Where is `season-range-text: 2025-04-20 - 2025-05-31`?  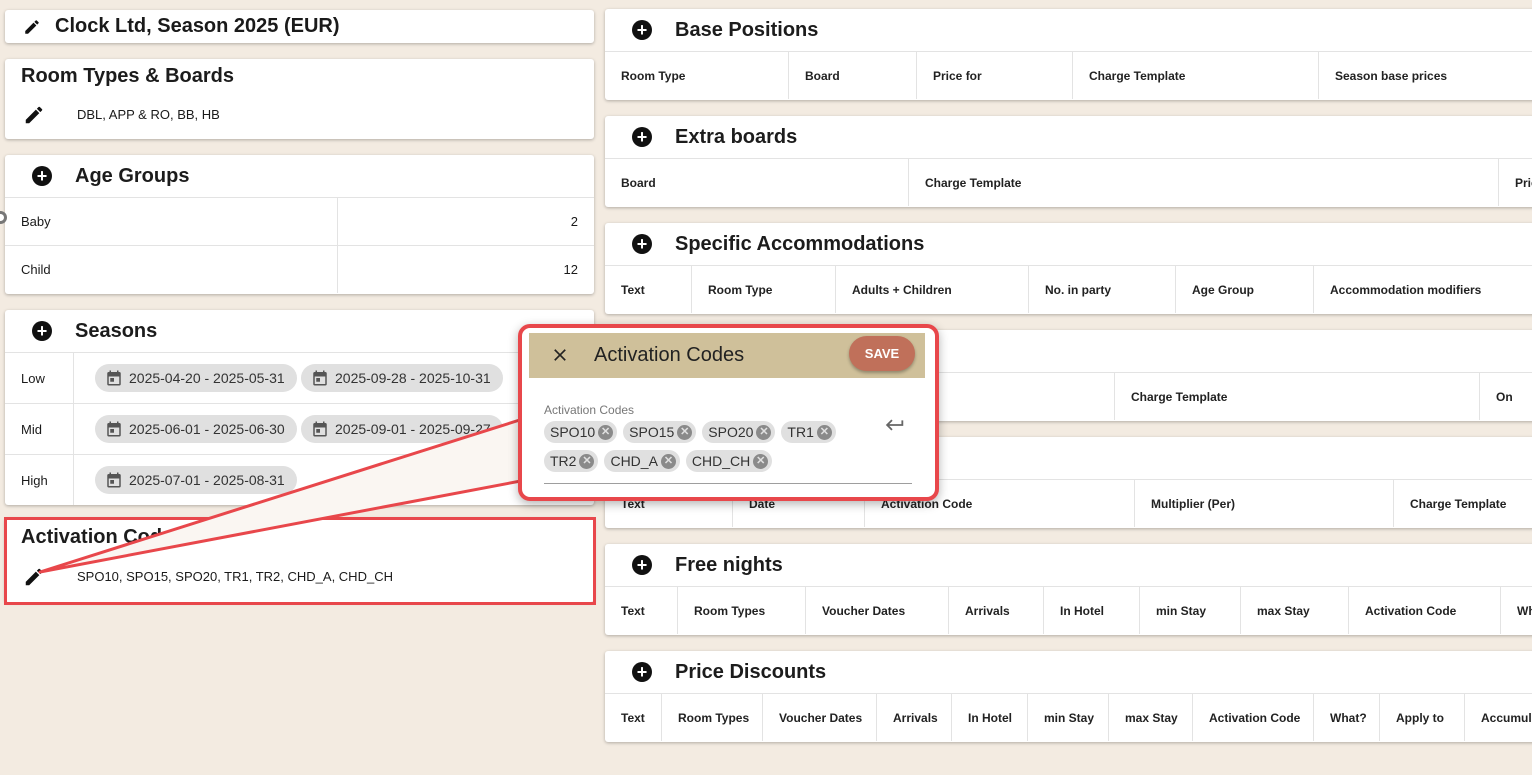
season-range-text: 2025-04-20 - 2025-05-31 is located at coordinates (207, 378).